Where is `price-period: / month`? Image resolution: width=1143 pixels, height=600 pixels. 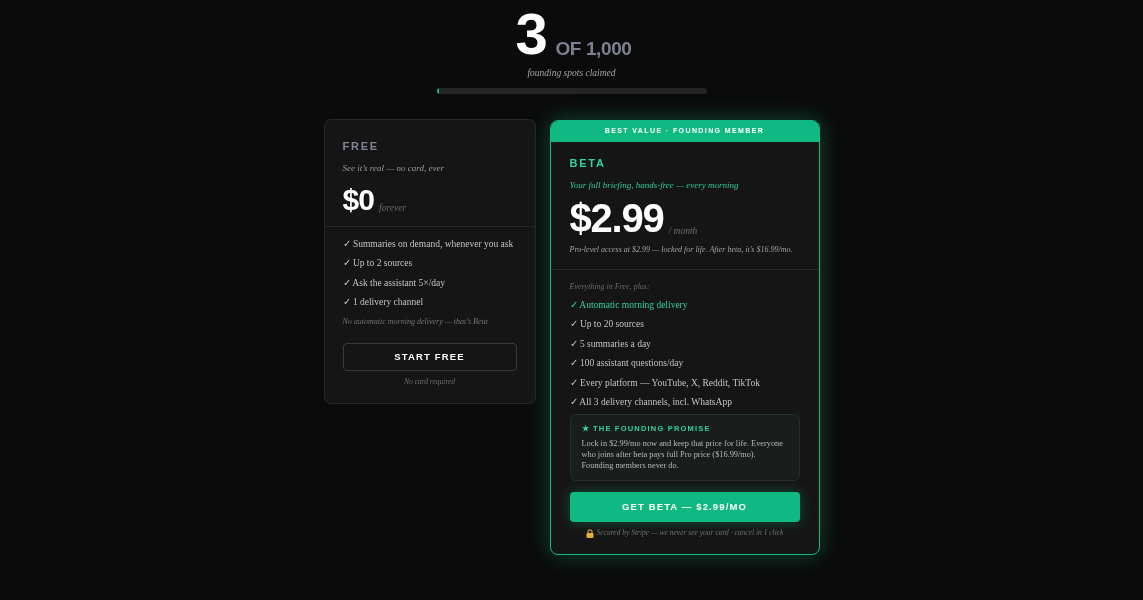
price-period: / month is located at coordinates (683, 231).